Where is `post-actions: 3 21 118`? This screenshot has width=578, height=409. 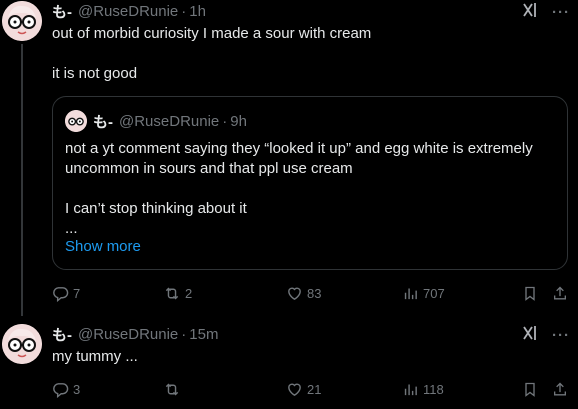
post-actions: 3 21 118 is located at coordinates (310, 389).